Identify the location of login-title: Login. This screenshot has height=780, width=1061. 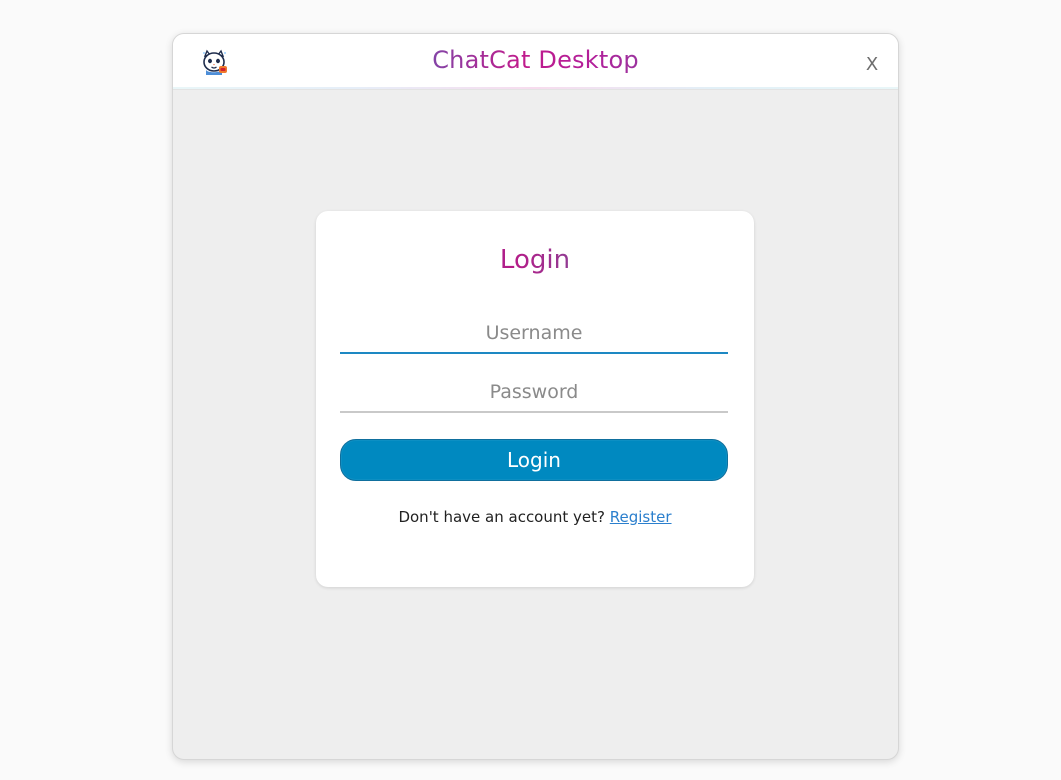
(535, 260).